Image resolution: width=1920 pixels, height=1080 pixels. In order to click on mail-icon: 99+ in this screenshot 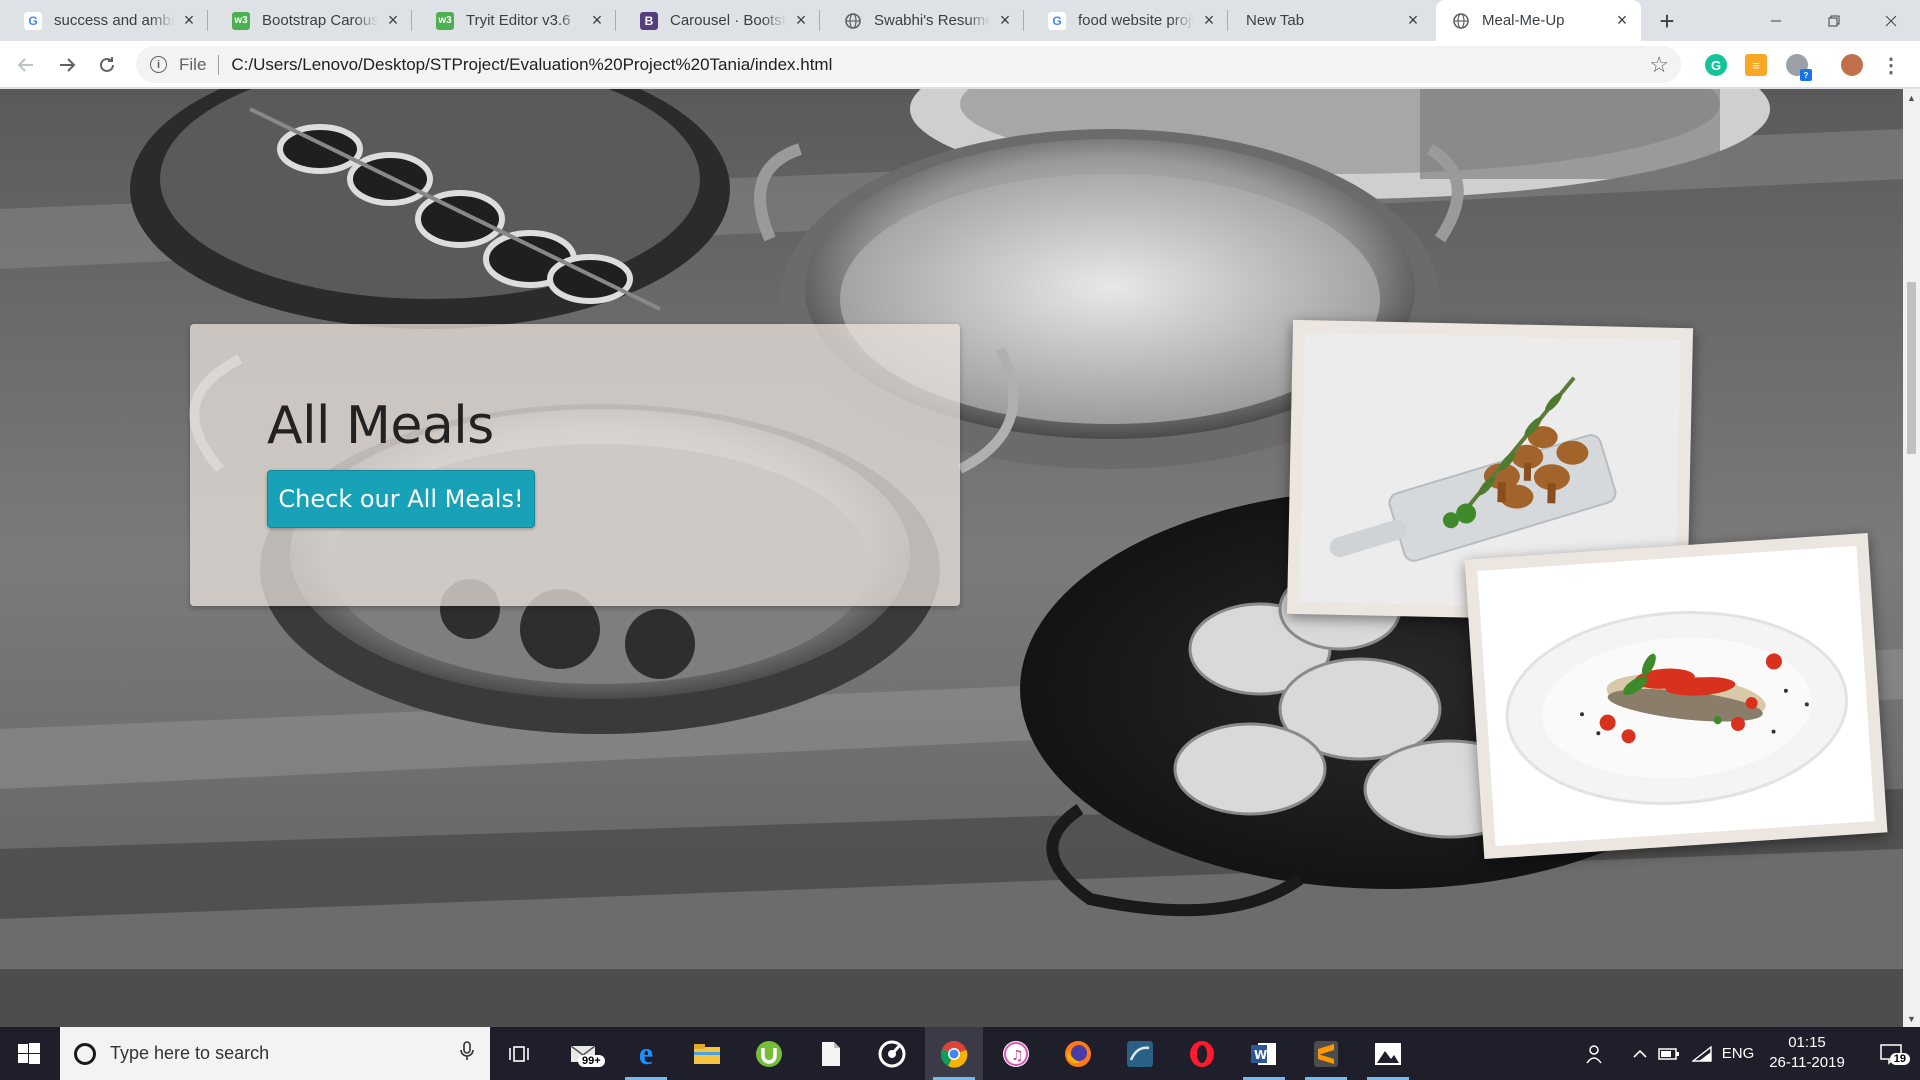, I will do `click(583, 1053)`.